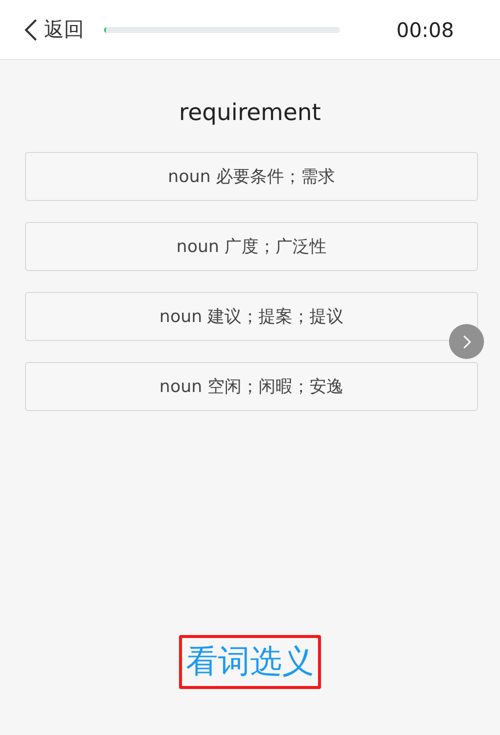 Image resolution: width=500 pixels, height=735 pixels. Describe the element at coordinates (54, 29) in the screenshot. I see `back-button: 返回` at that location.